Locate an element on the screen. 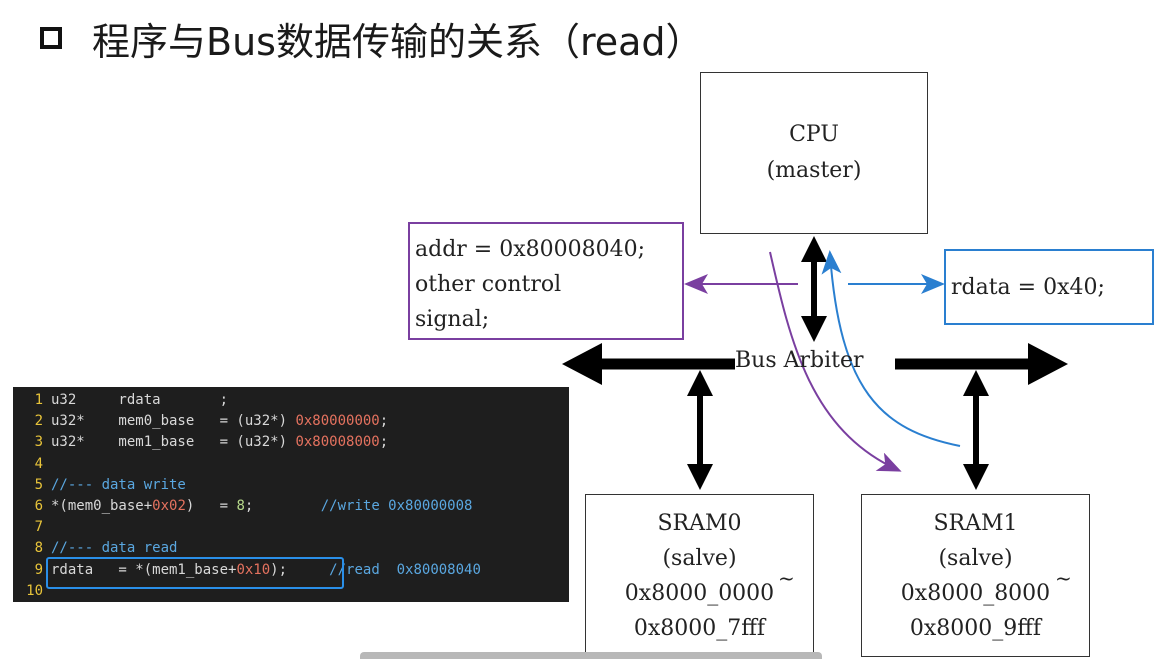 Image resolution: width=1169 pixels, height=659 pixels. cpu-master-box: CPU (master) is located at coordinates (814, 153).